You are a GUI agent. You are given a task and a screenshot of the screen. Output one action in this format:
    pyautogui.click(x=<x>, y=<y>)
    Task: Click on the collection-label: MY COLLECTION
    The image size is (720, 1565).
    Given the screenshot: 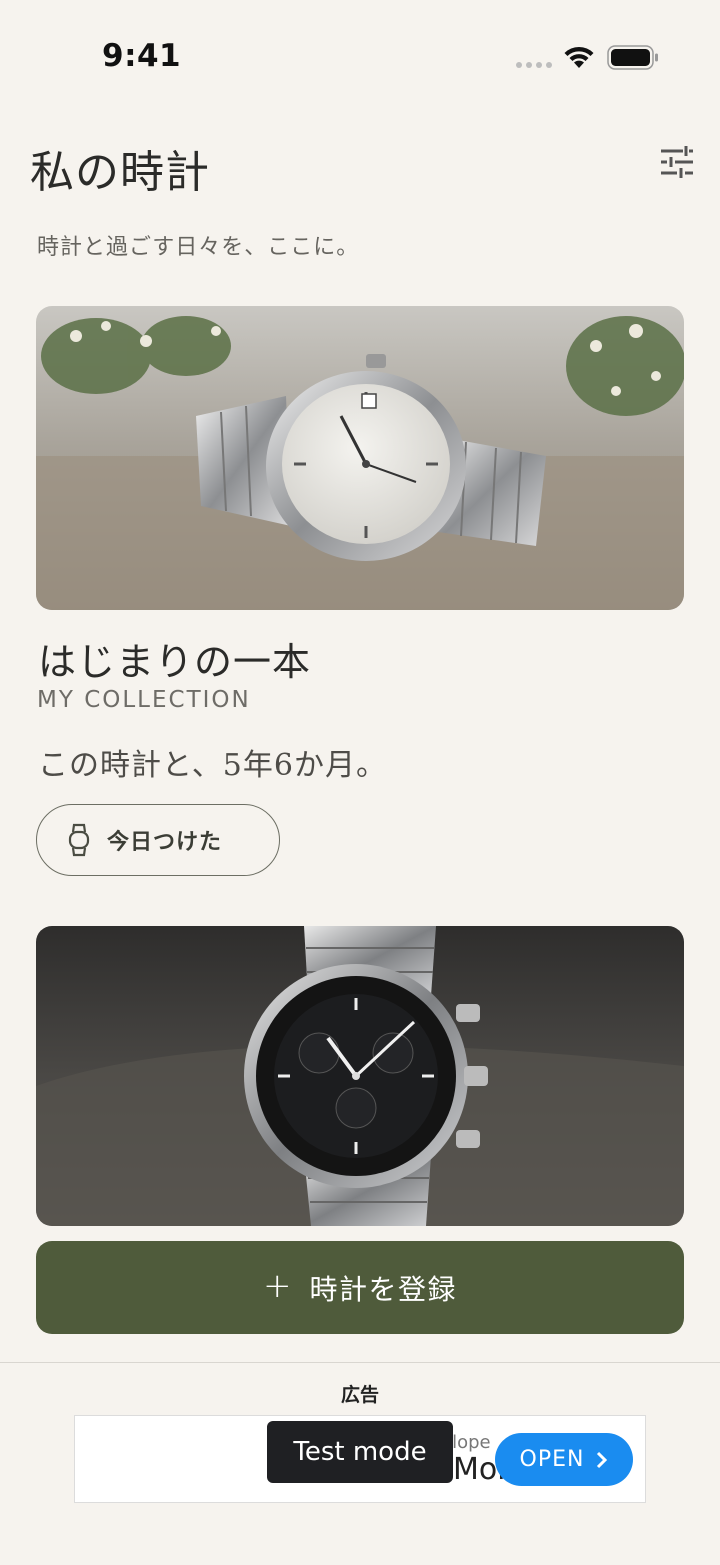 What is the action you would take?
    pyautogui.click(x=144, y=700)
    